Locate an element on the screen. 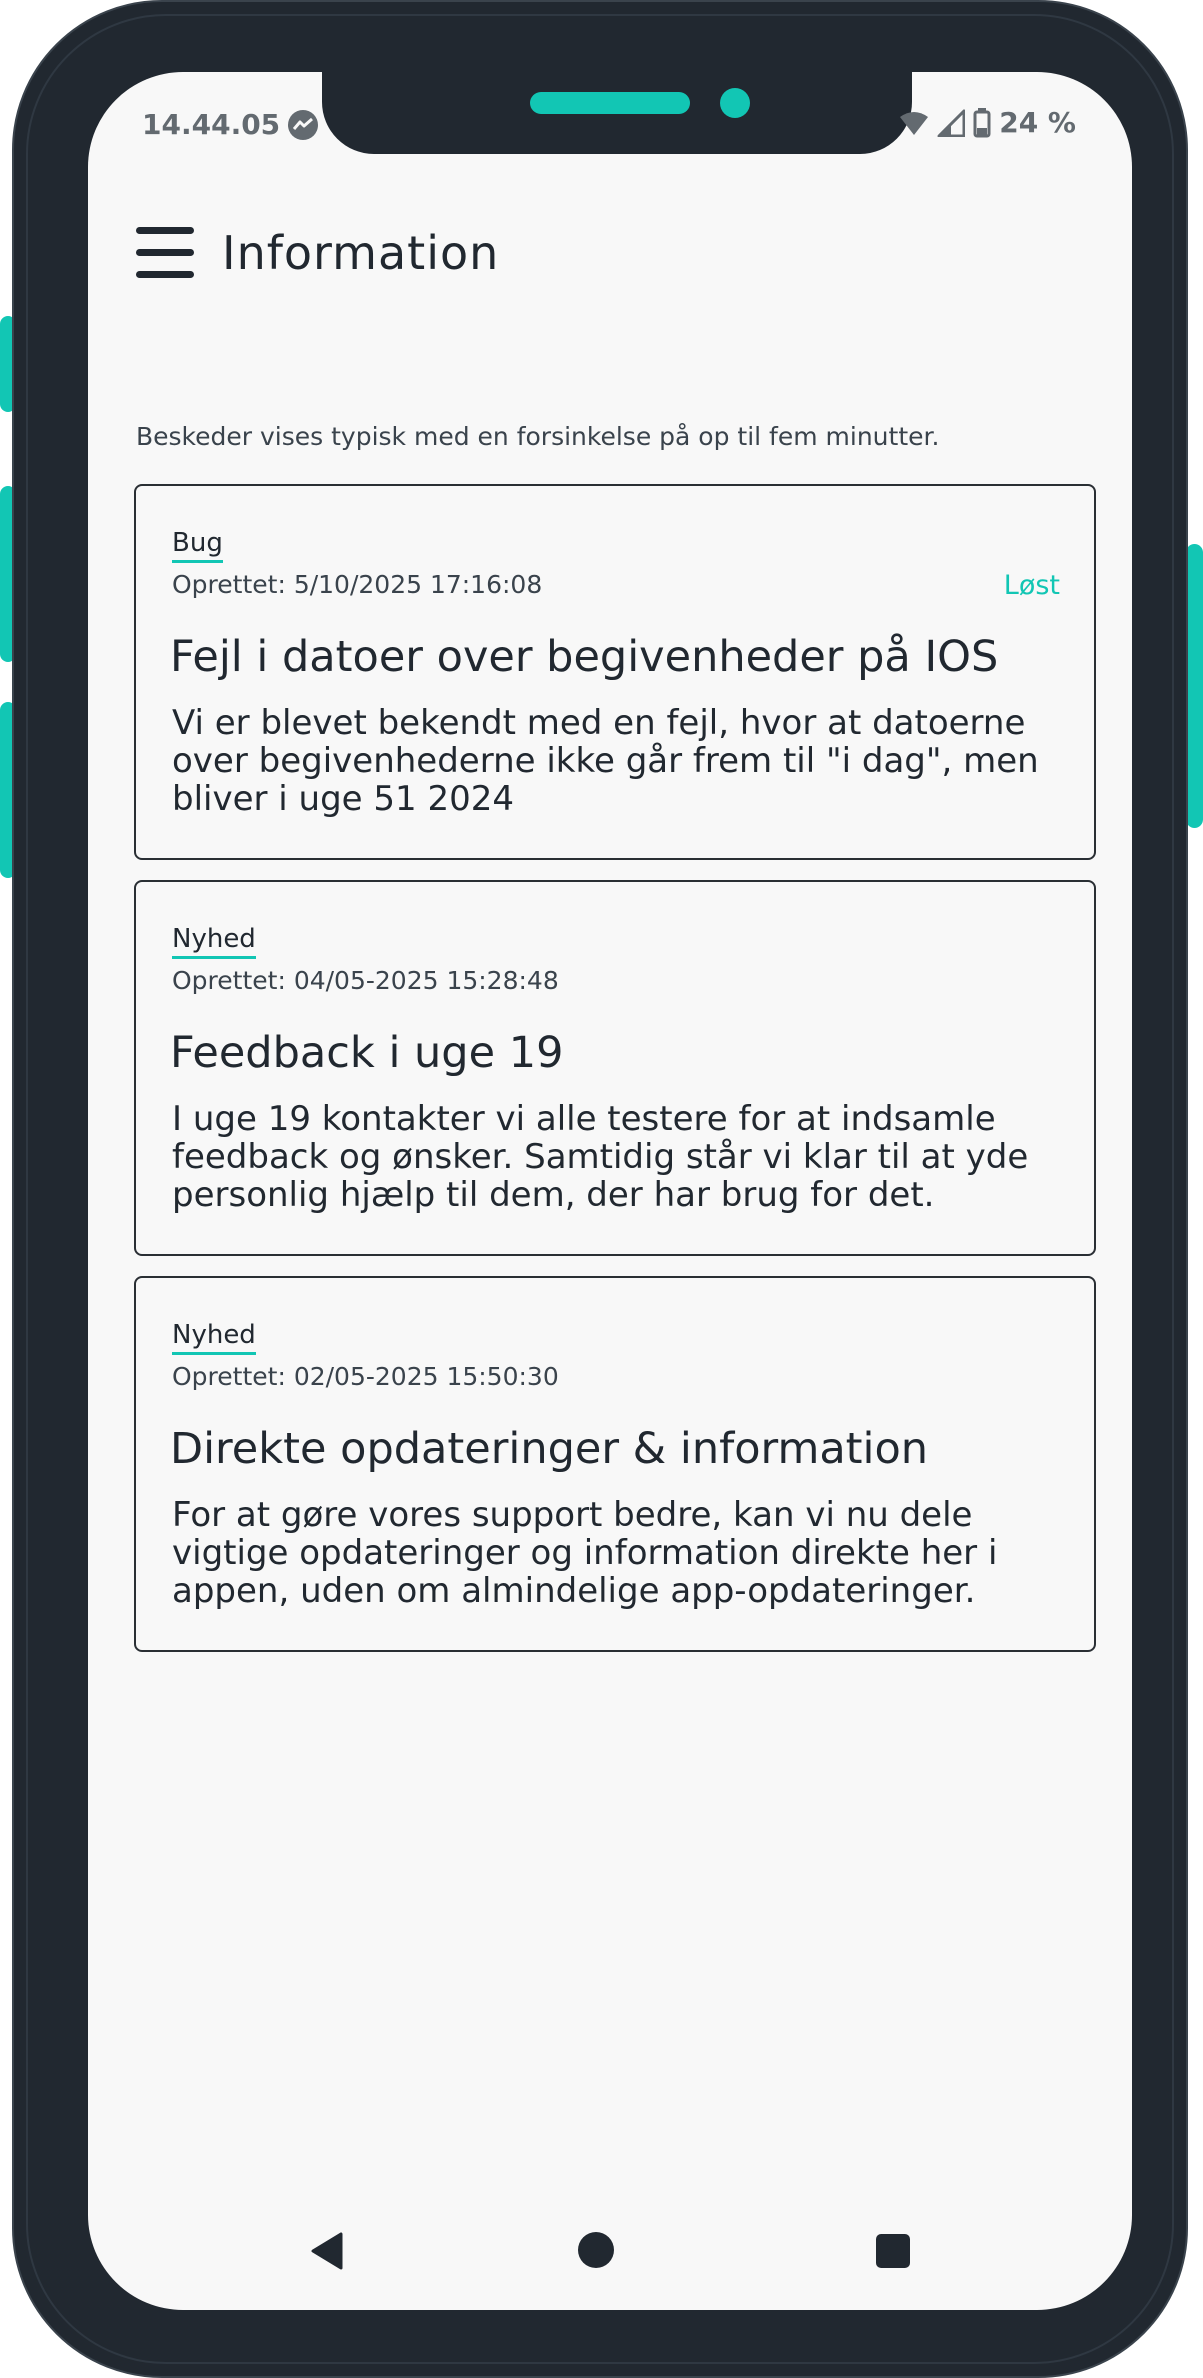 This screenshot has width=1203, height=2378. hamburger-menu-icon is located at coordinates (167, 253).